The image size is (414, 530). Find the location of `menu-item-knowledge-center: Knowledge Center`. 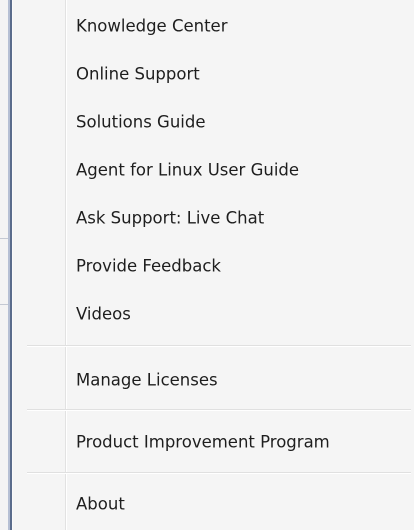

menu-item-knowledge-center: Knowledge Center is located at coordinates (213, 26).